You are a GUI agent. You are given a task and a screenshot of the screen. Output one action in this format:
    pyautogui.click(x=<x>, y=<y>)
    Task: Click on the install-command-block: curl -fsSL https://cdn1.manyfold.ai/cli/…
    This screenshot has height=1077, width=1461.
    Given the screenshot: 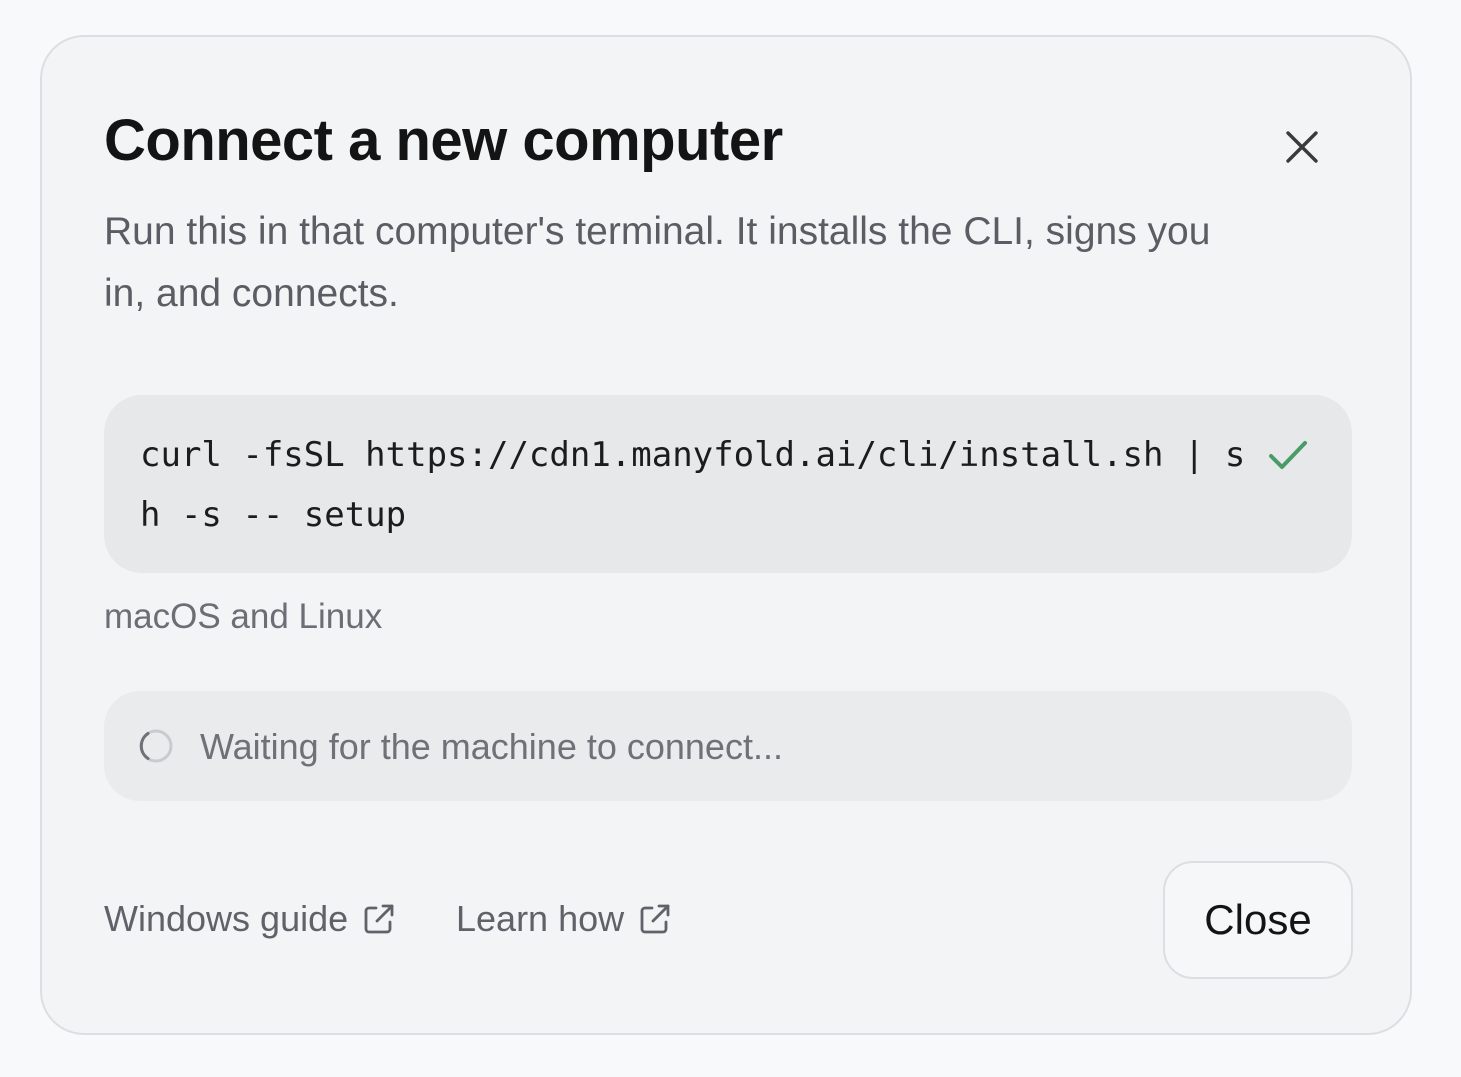 What is the action you would take?
    pyautogui.click(x=728, y=484)
    